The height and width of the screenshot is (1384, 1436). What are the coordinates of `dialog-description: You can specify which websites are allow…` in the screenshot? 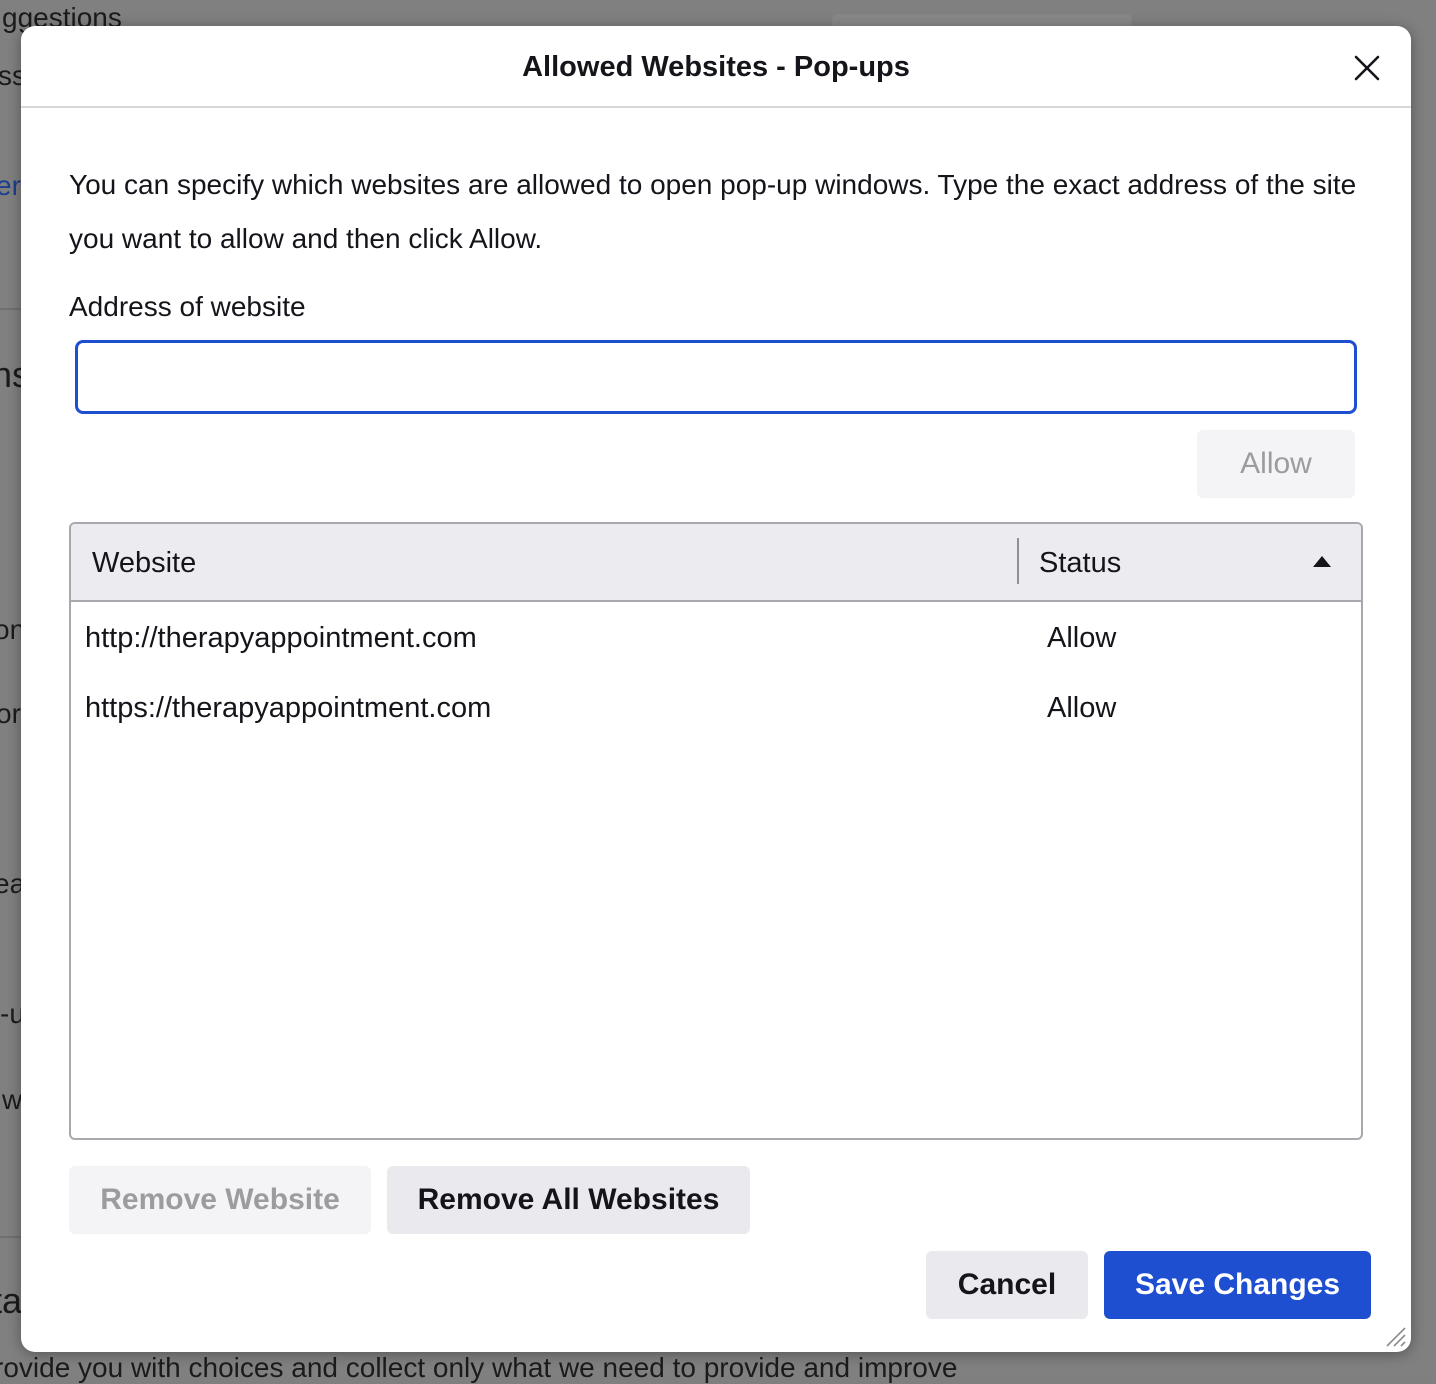 It's located at (713, 211).